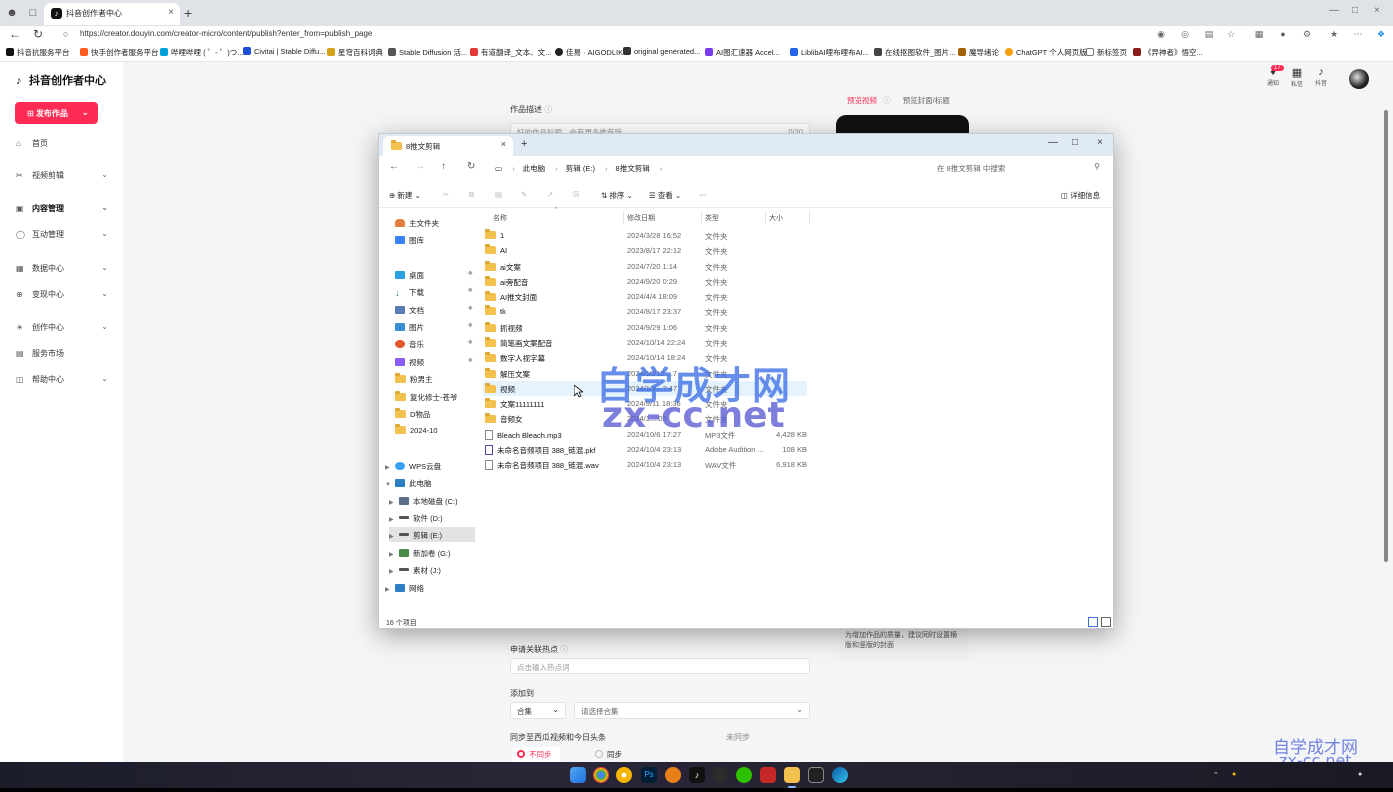 This screenshot has height=792, width=1393. Describe the element at coordinates (645, 266) in the screenshot. I see `list-item: ai文案 2024/7/20 1:14 文件夹` at that location.